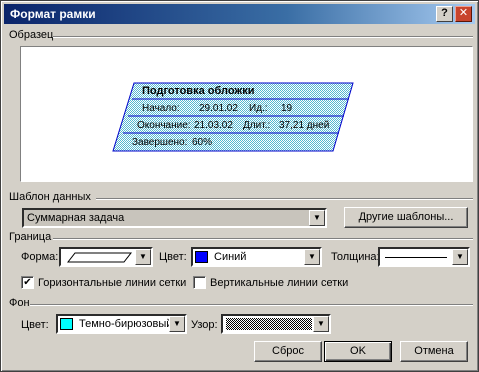 The width and height of the screenshot is (479, 372). I want to click on ok-button: OK, so click(358, 351).